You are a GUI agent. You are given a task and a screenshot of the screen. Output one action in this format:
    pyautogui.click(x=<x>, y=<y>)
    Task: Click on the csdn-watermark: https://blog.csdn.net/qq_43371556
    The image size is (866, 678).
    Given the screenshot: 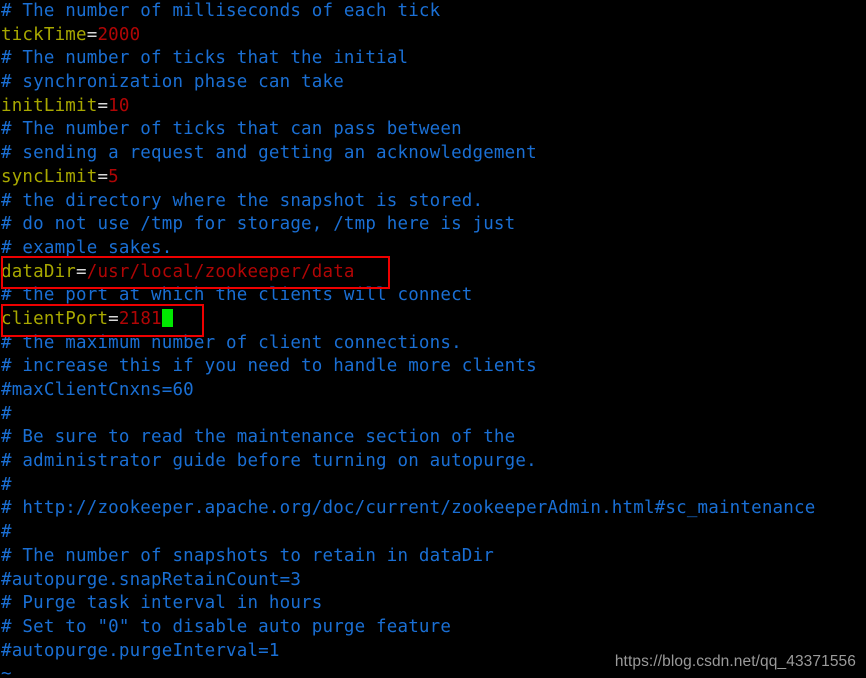 What is the action you would take?
    pyautogui.click(x=735, y=661)
    